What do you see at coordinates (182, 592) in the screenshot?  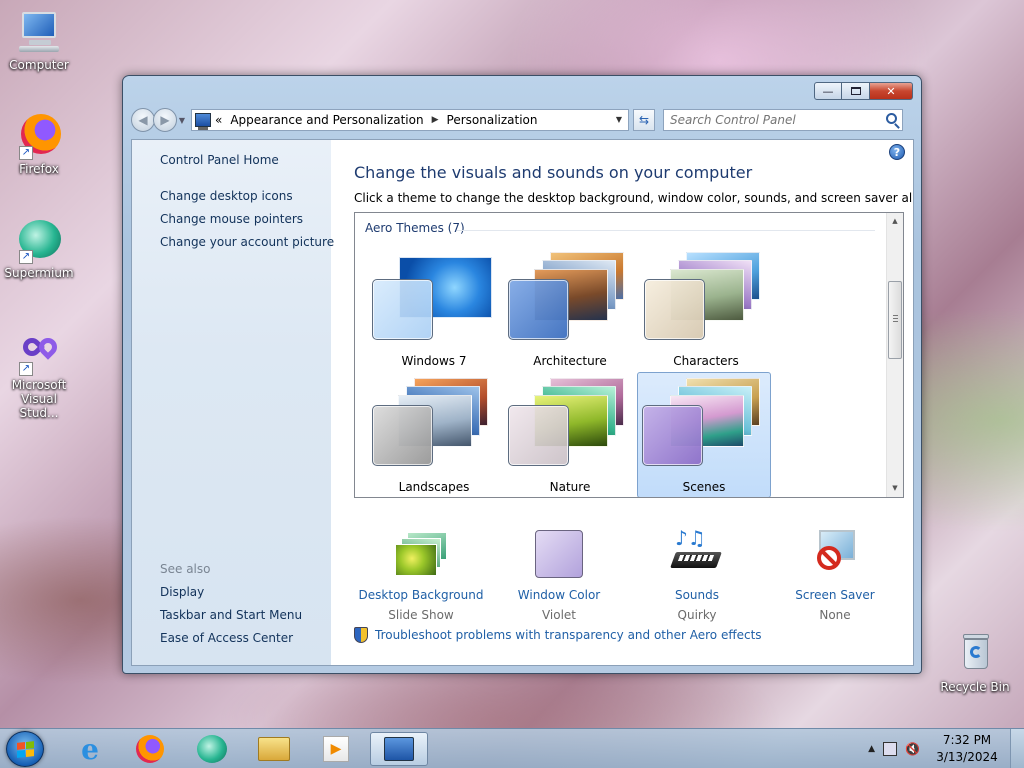 I see `display-link: Display` at bounding box center [182, 592].